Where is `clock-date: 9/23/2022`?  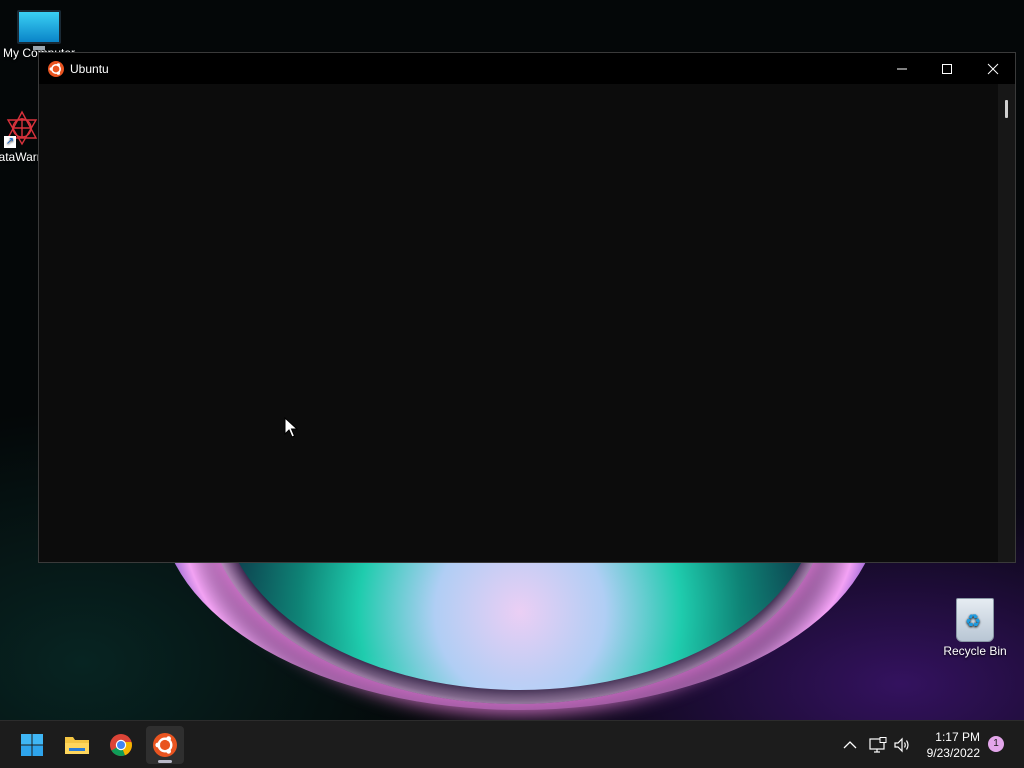 clock-date: 9/23/2022 is located at coordinates (953, 753).